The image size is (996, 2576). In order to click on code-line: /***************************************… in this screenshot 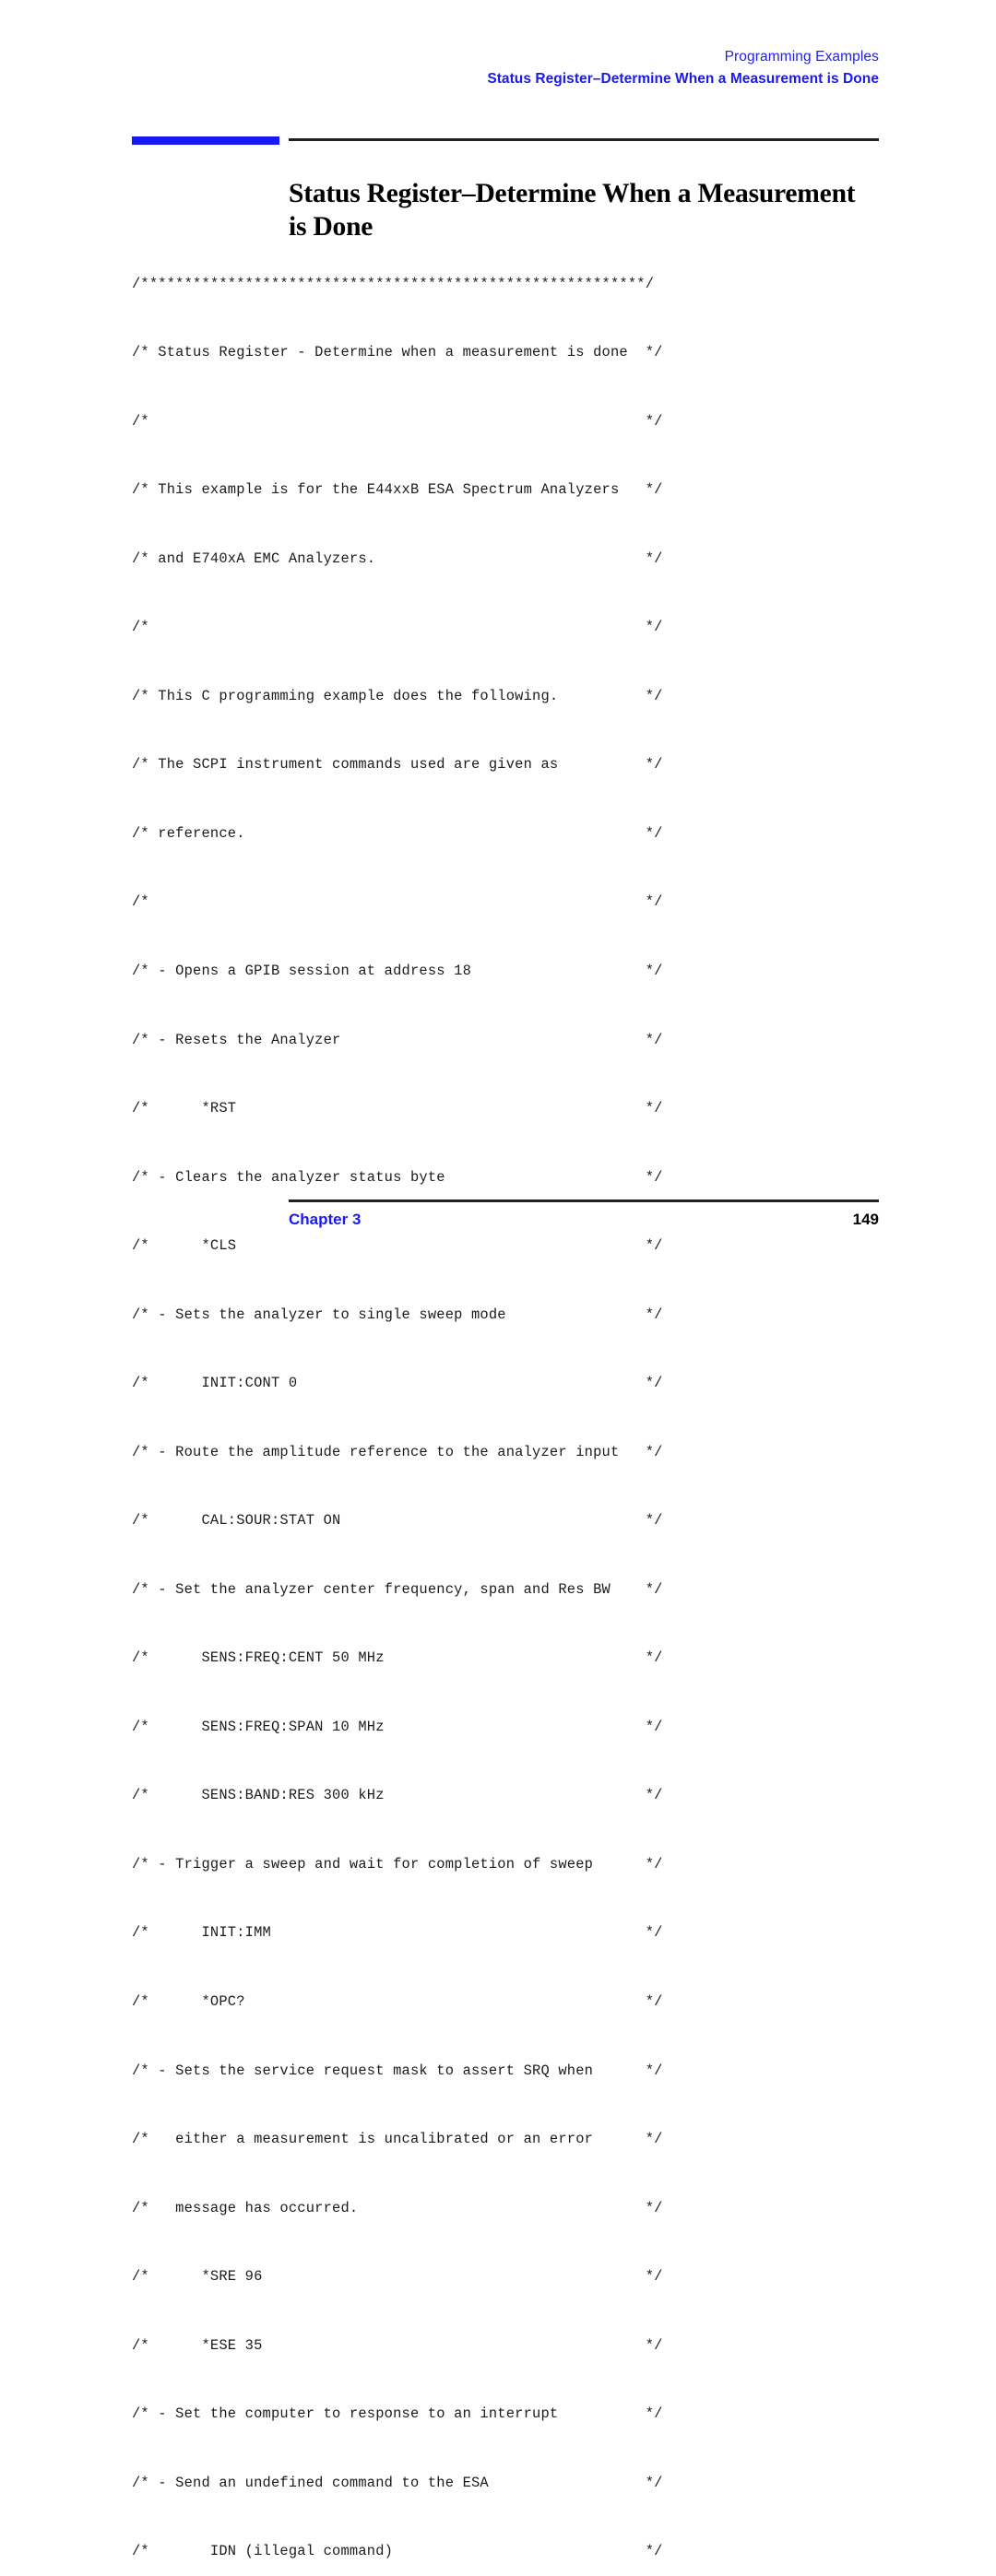, I will do `click(393, 283)`.